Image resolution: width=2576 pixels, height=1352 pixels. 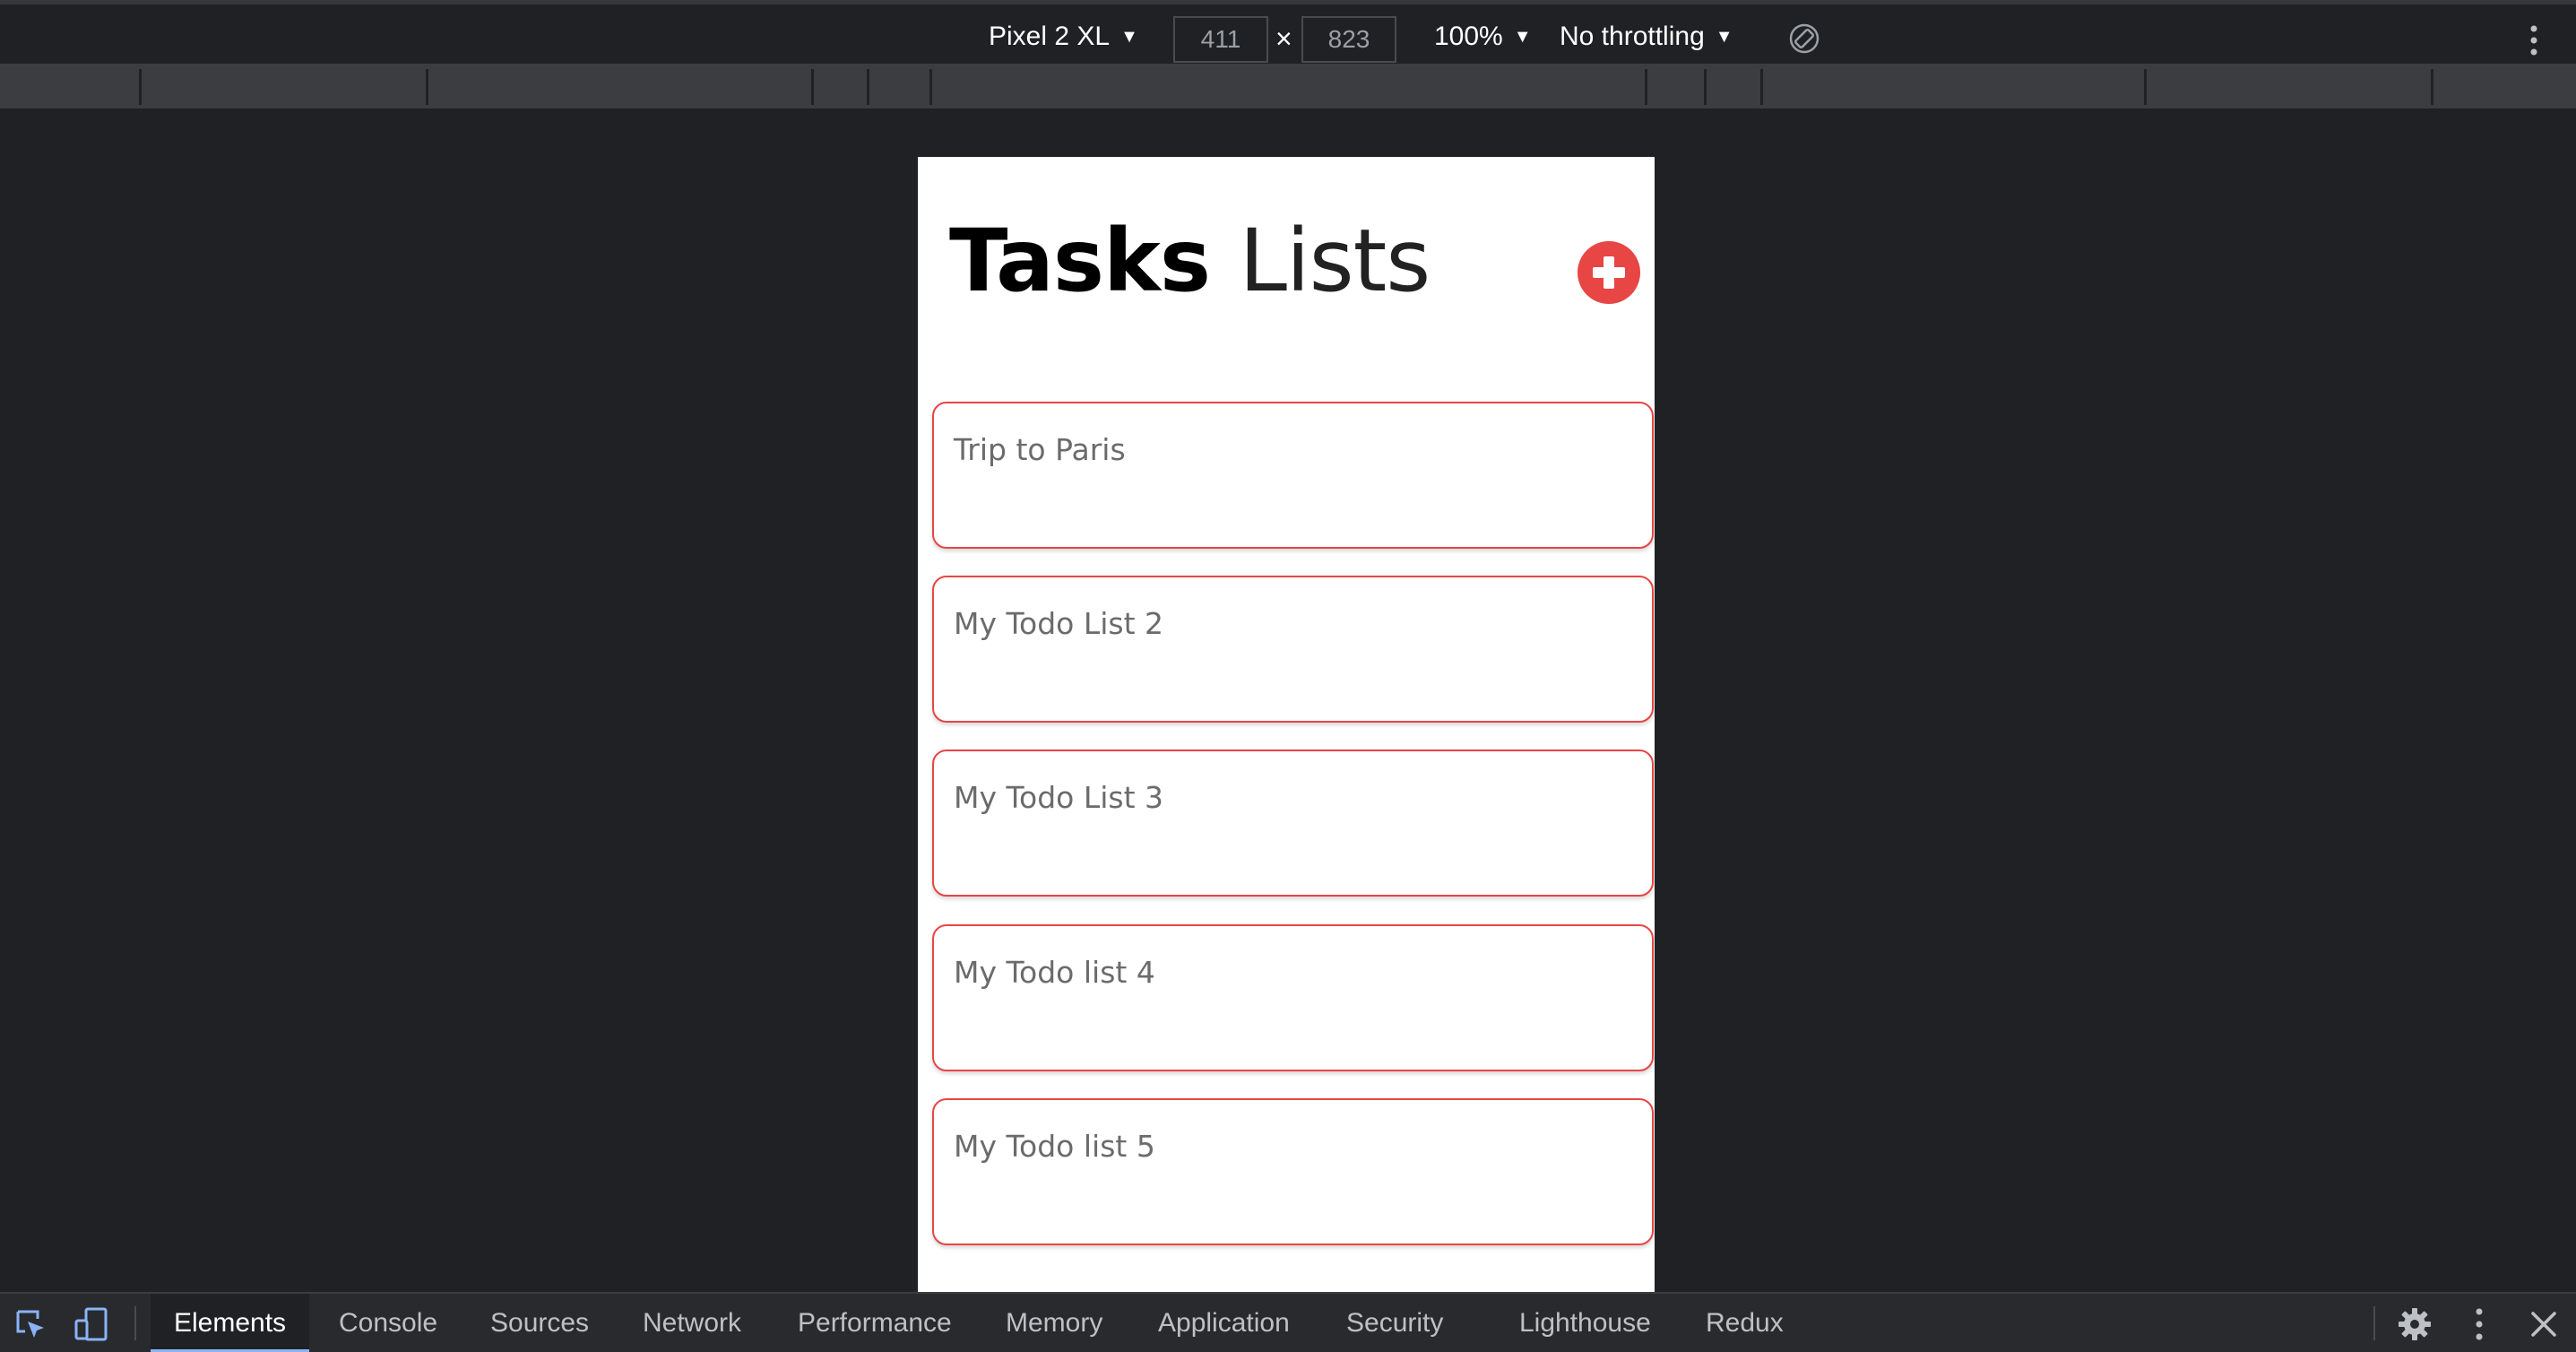 I want to click on media-query-bar, so click(x=1288, y=87).